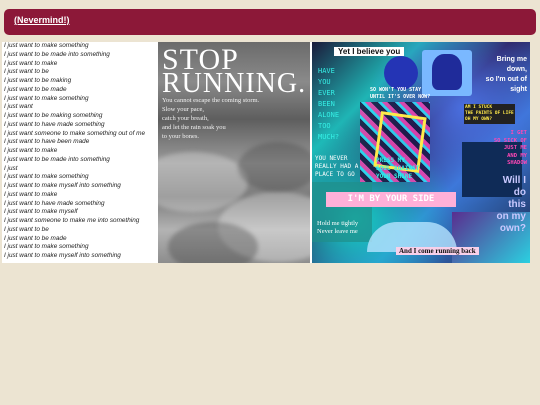 This screenshot has width=540, height=405. What do you see at coordinates (331, 158) in the screenshot?
I see `never-line: YOU NEVER` at bounding box center [331, 158].